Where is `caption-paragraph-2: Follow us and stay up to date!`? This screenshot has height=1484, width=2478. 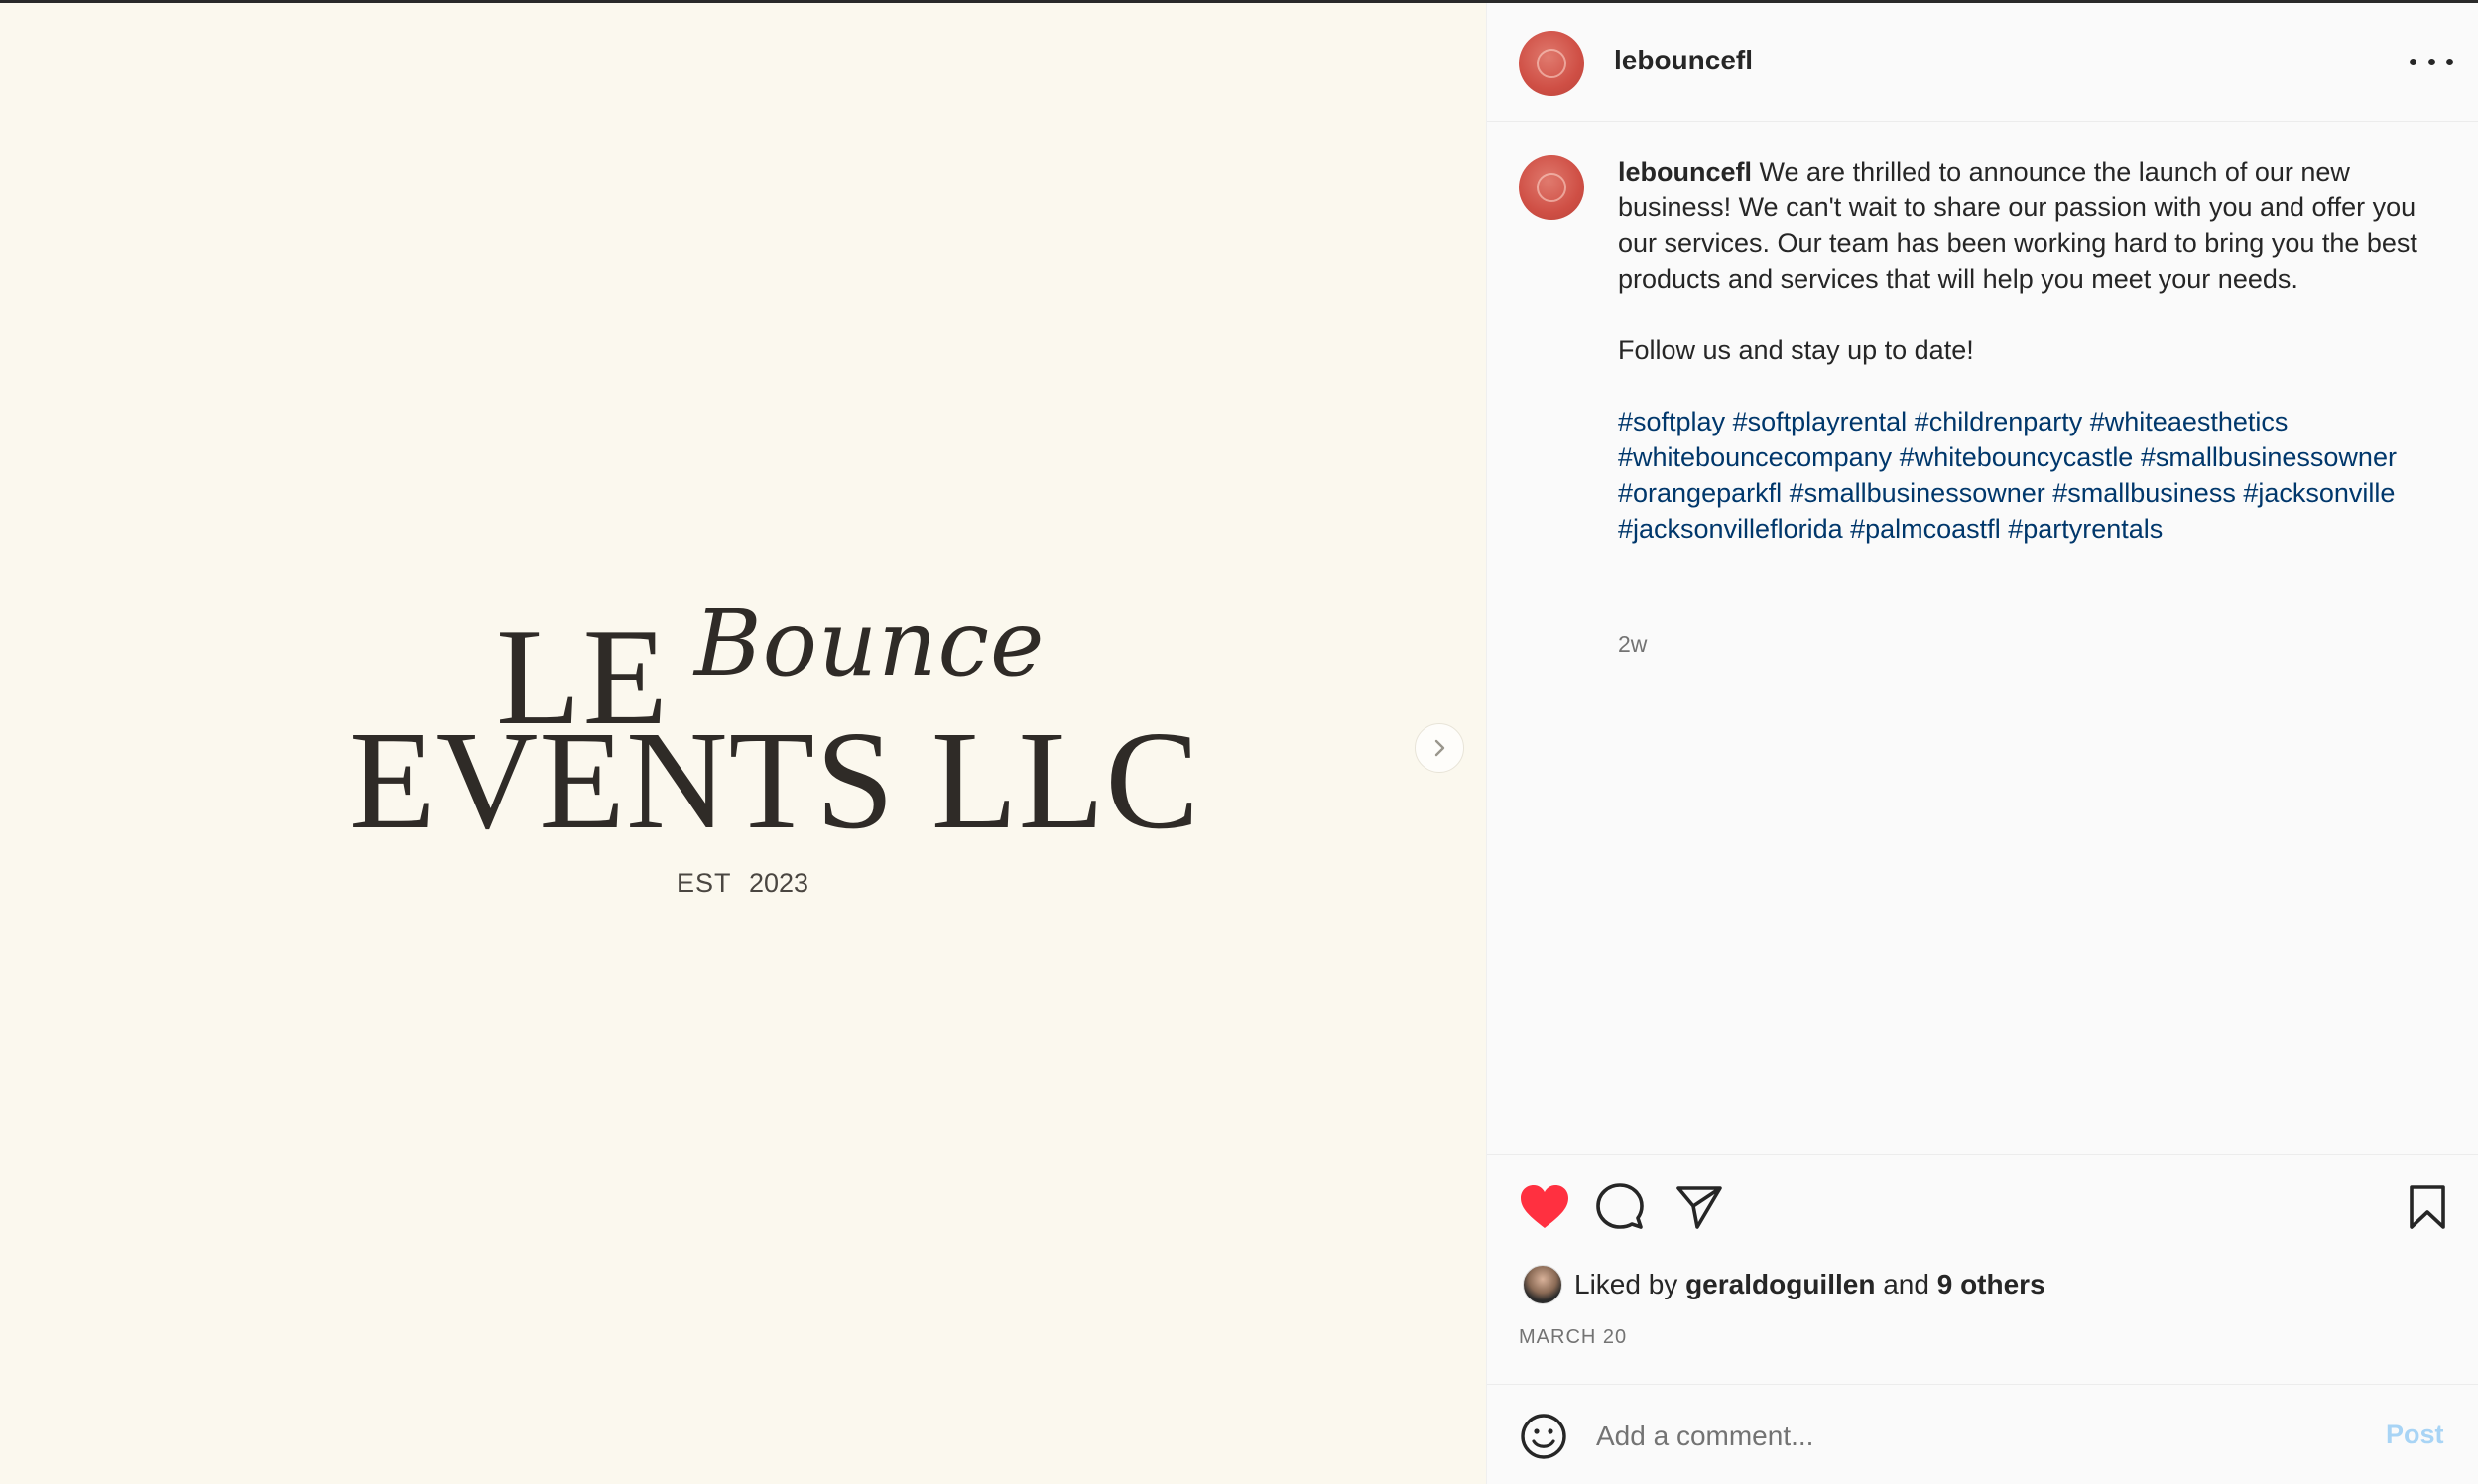
caption-paragraph-2: Follow us and stay up to date! is located at coordinates (1796, 350).